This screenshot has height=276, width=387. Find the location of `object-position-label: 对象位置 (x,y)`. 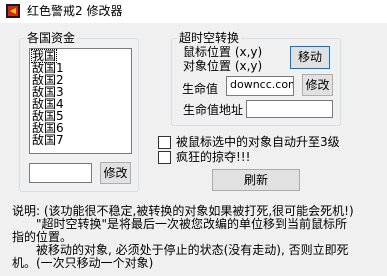

object-position-label: 对象位置 (x,y) is located at coordinates (223, 66).